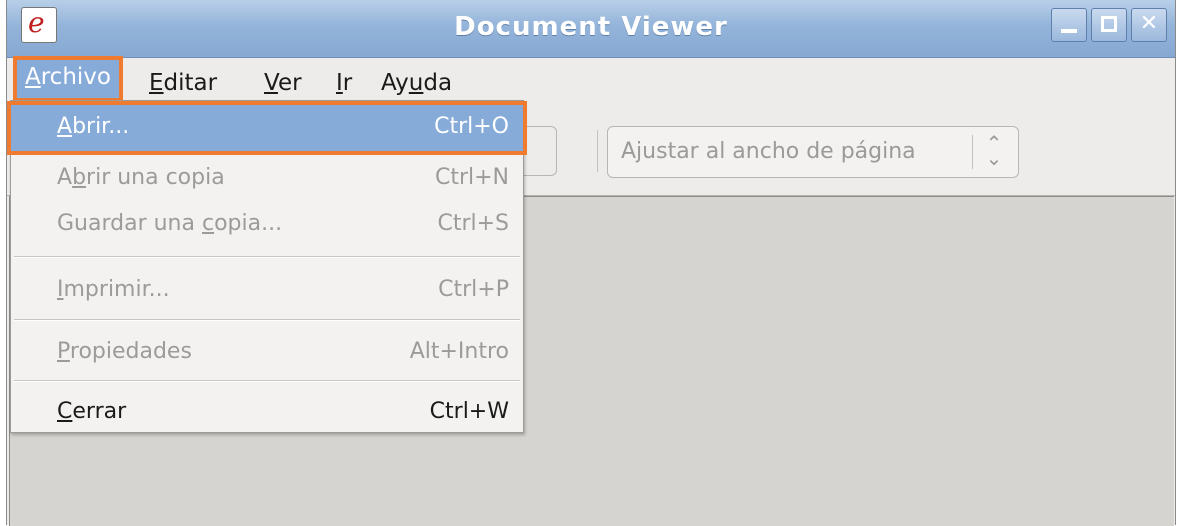 The height and width of the screenshot is (526, 1182). Describe the element at coordinates (267, 290) in the screenshot. I see `menuitem-imprimir: Imprimir... Ctrl+P` at that location.